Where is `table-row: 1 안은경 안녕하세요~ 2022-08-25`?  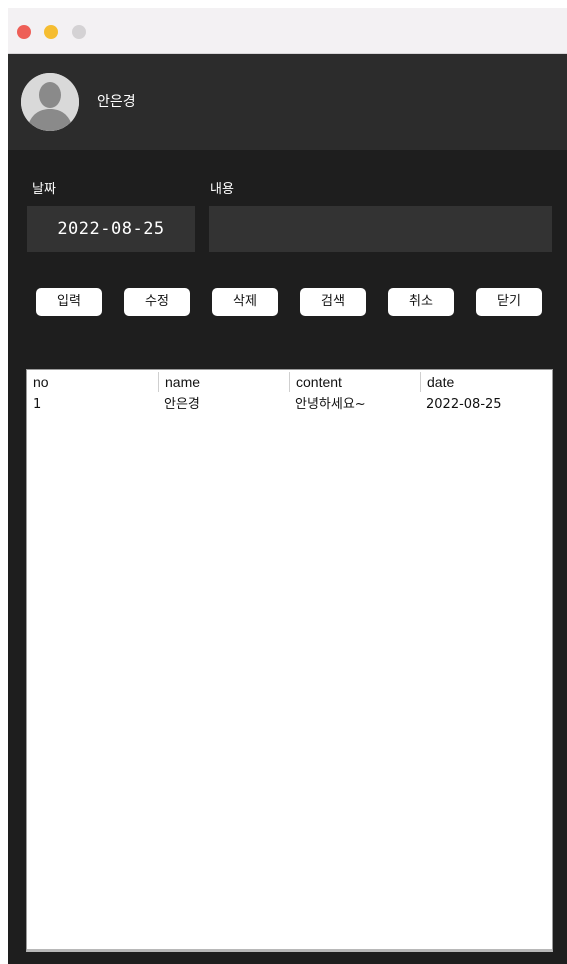
table-row: 1 안은경 안녕하세요~ 2022-08-25 is located at coordinates (289, 406).